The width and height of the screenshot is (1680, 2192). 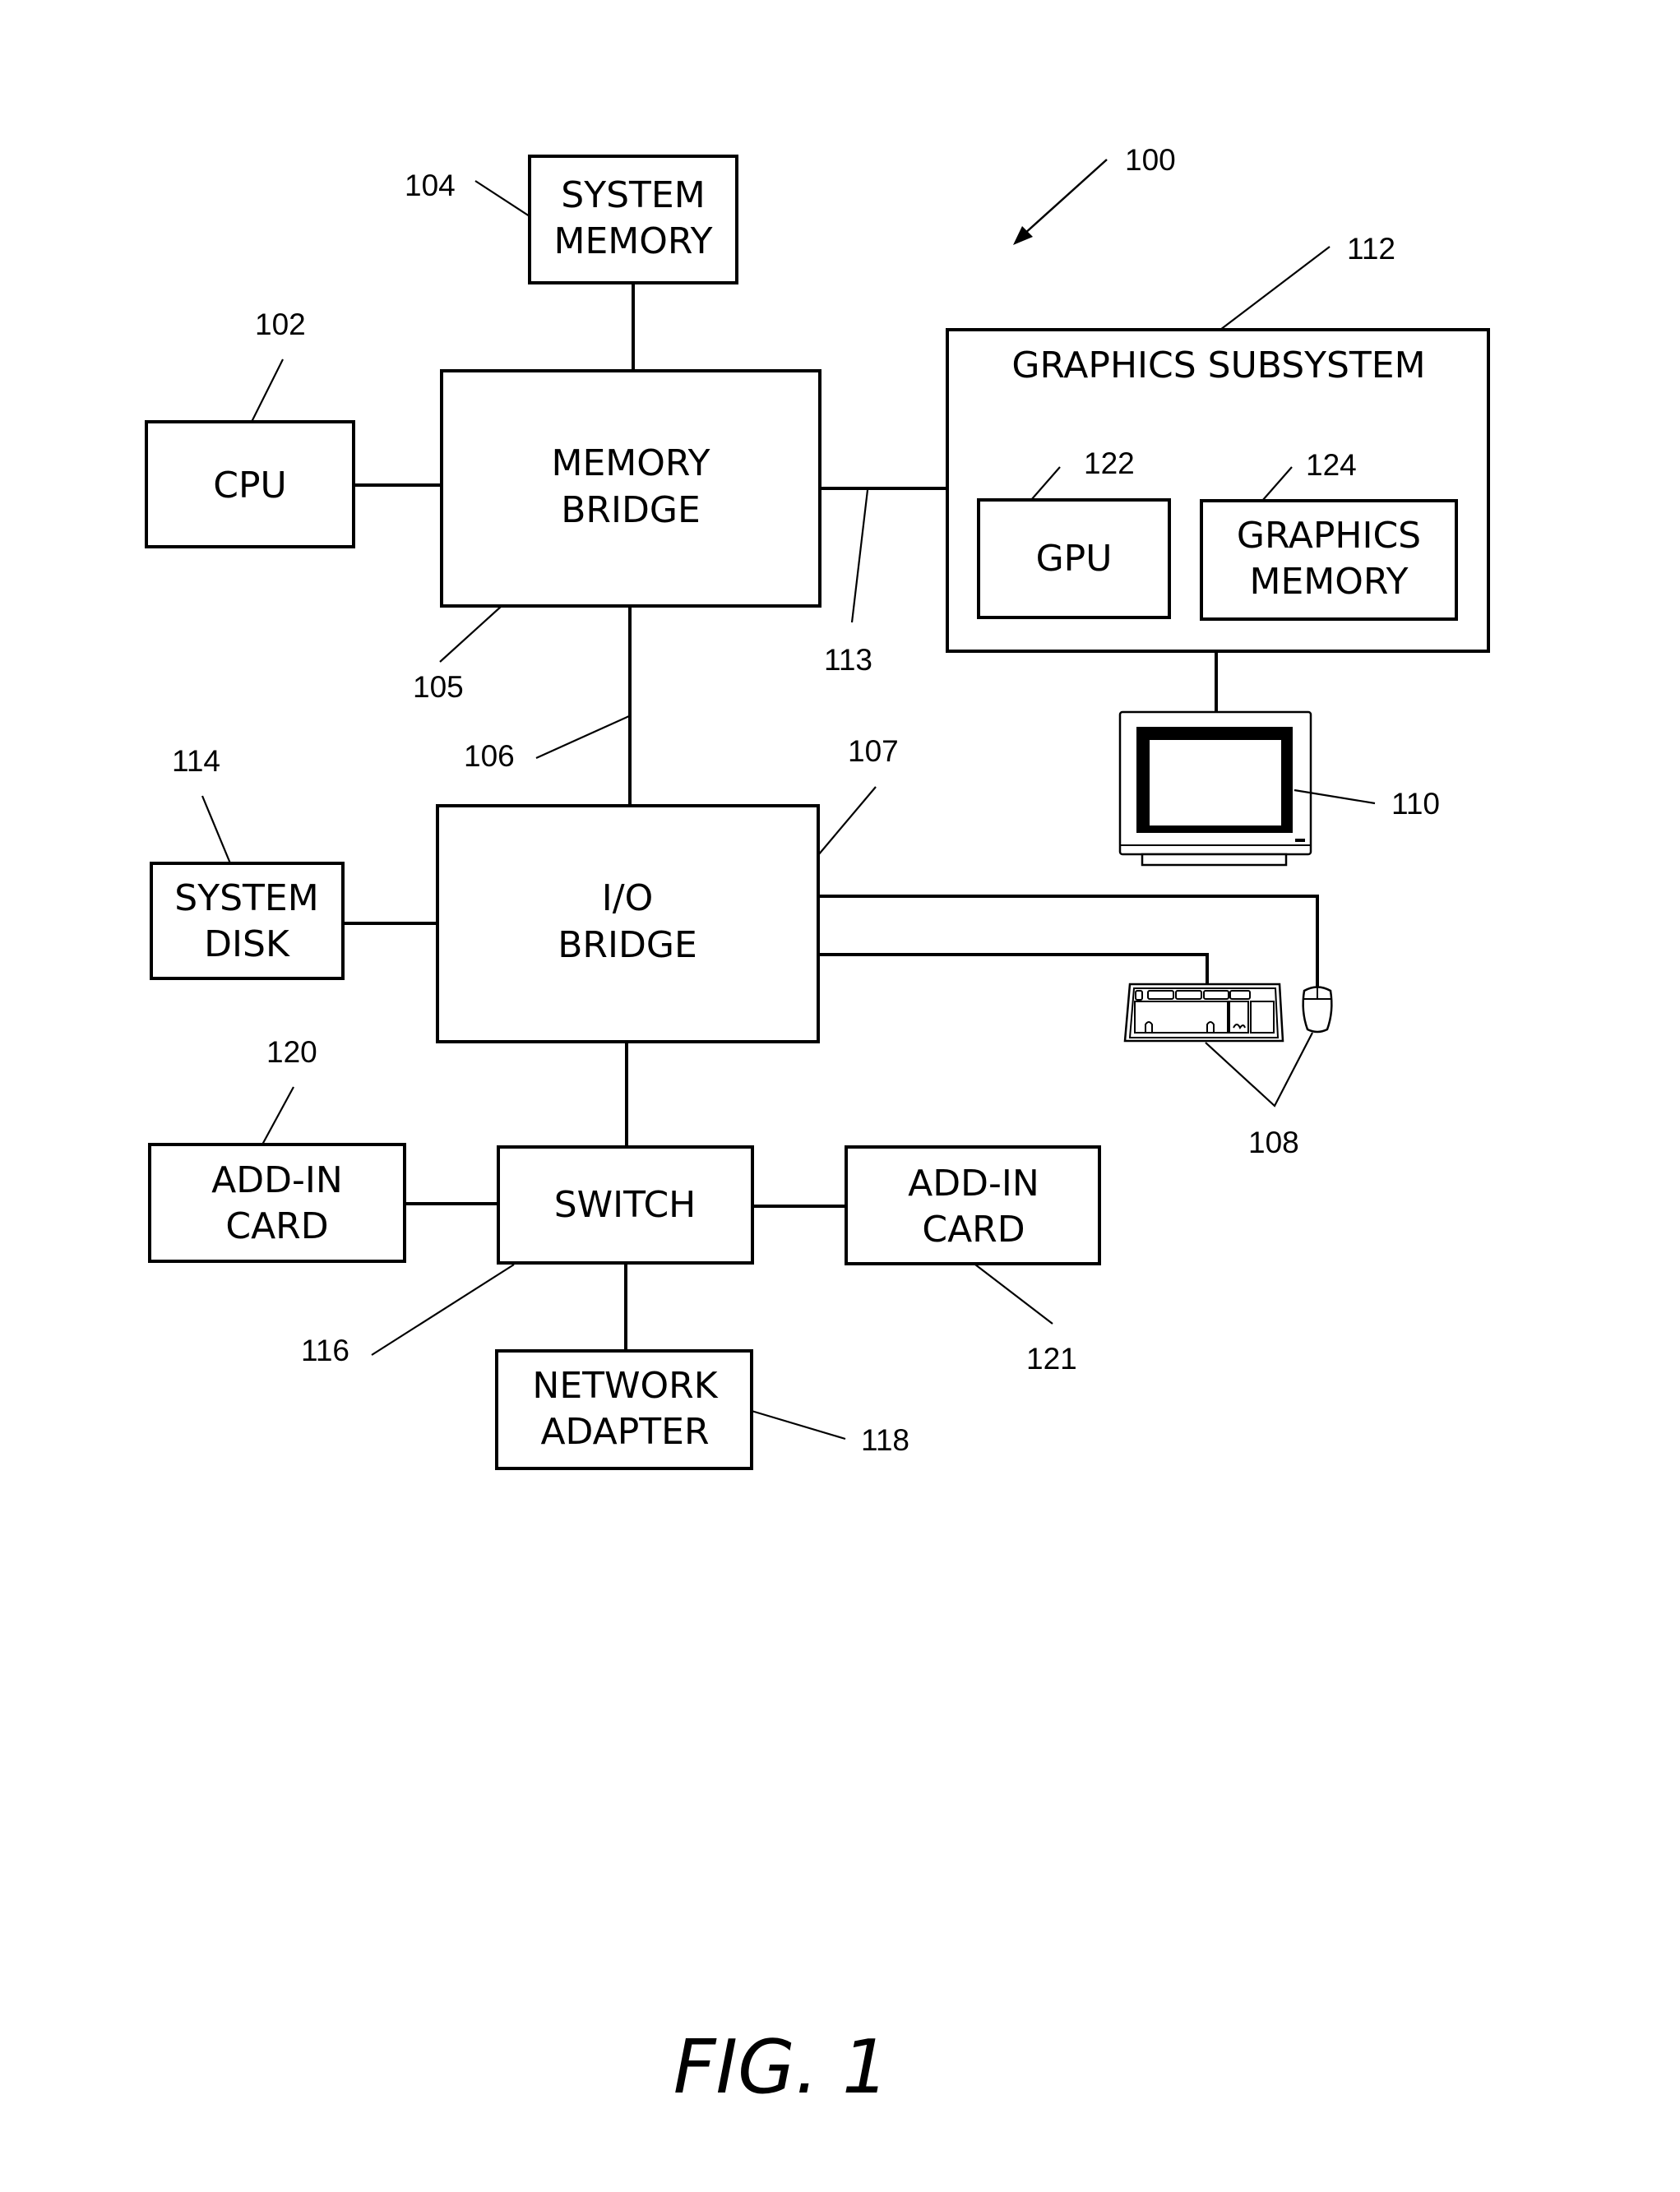 What do you see at coordinates (1218, 365) in the screenshot?
I see `graphics-subsystem-label: GRAPHICS SUBSYSTEM` at bounding box center [1218, 365].